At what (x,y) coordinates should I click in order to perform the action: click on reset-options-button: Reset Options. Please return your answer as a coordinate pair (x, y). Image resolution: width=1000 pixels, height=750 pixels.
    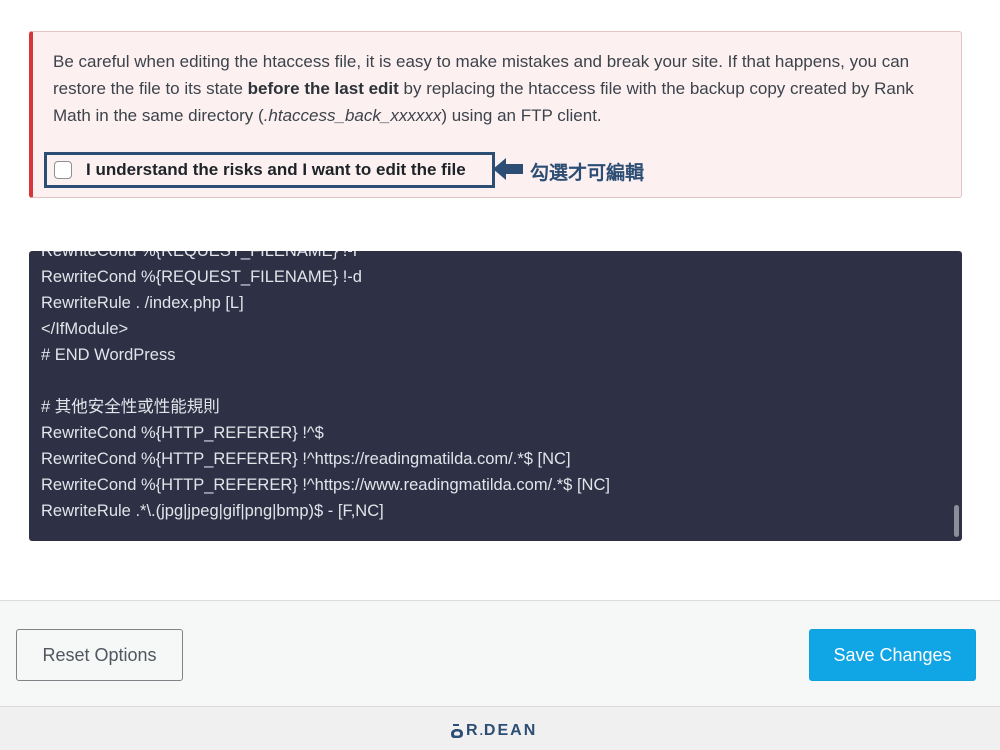
    Looking at the image, I should click on (99, 655).